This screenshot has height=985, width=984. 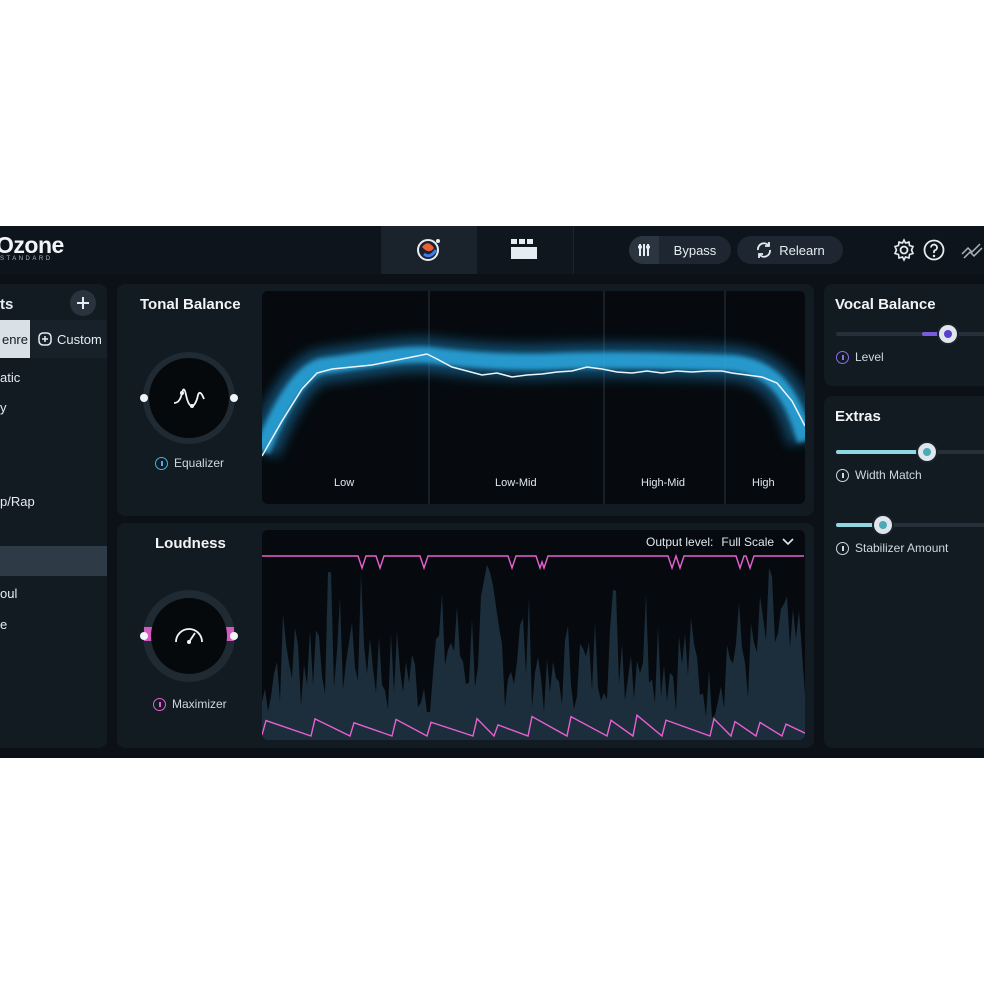 What do you see at coordinates (10, 377) in the screenshot?
I see `genre-item: atic` at bounding box center [10, 377].